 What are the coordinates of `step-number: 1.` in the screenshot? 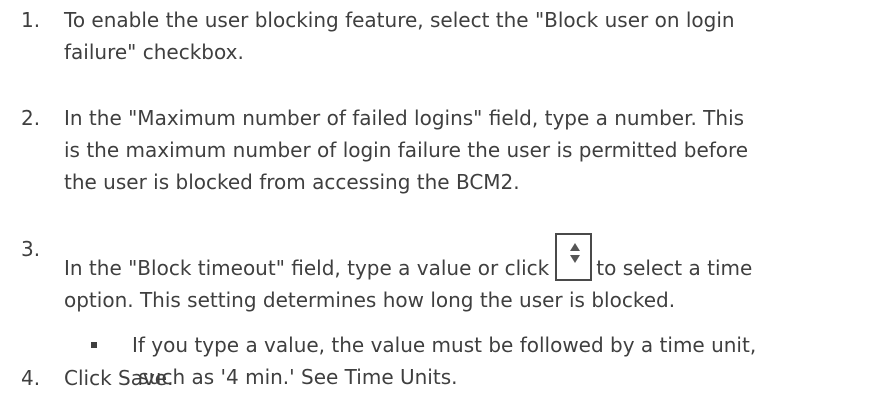 It's located at (31, 20).